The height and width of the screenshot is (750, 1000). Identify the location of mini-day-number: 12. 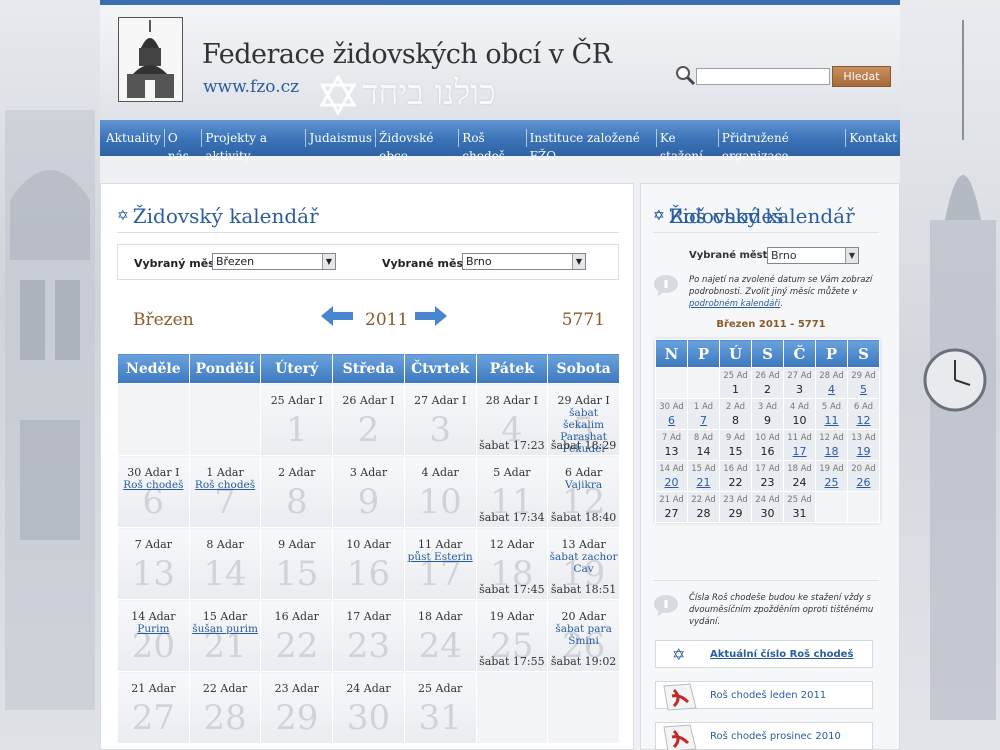
(863, 420).